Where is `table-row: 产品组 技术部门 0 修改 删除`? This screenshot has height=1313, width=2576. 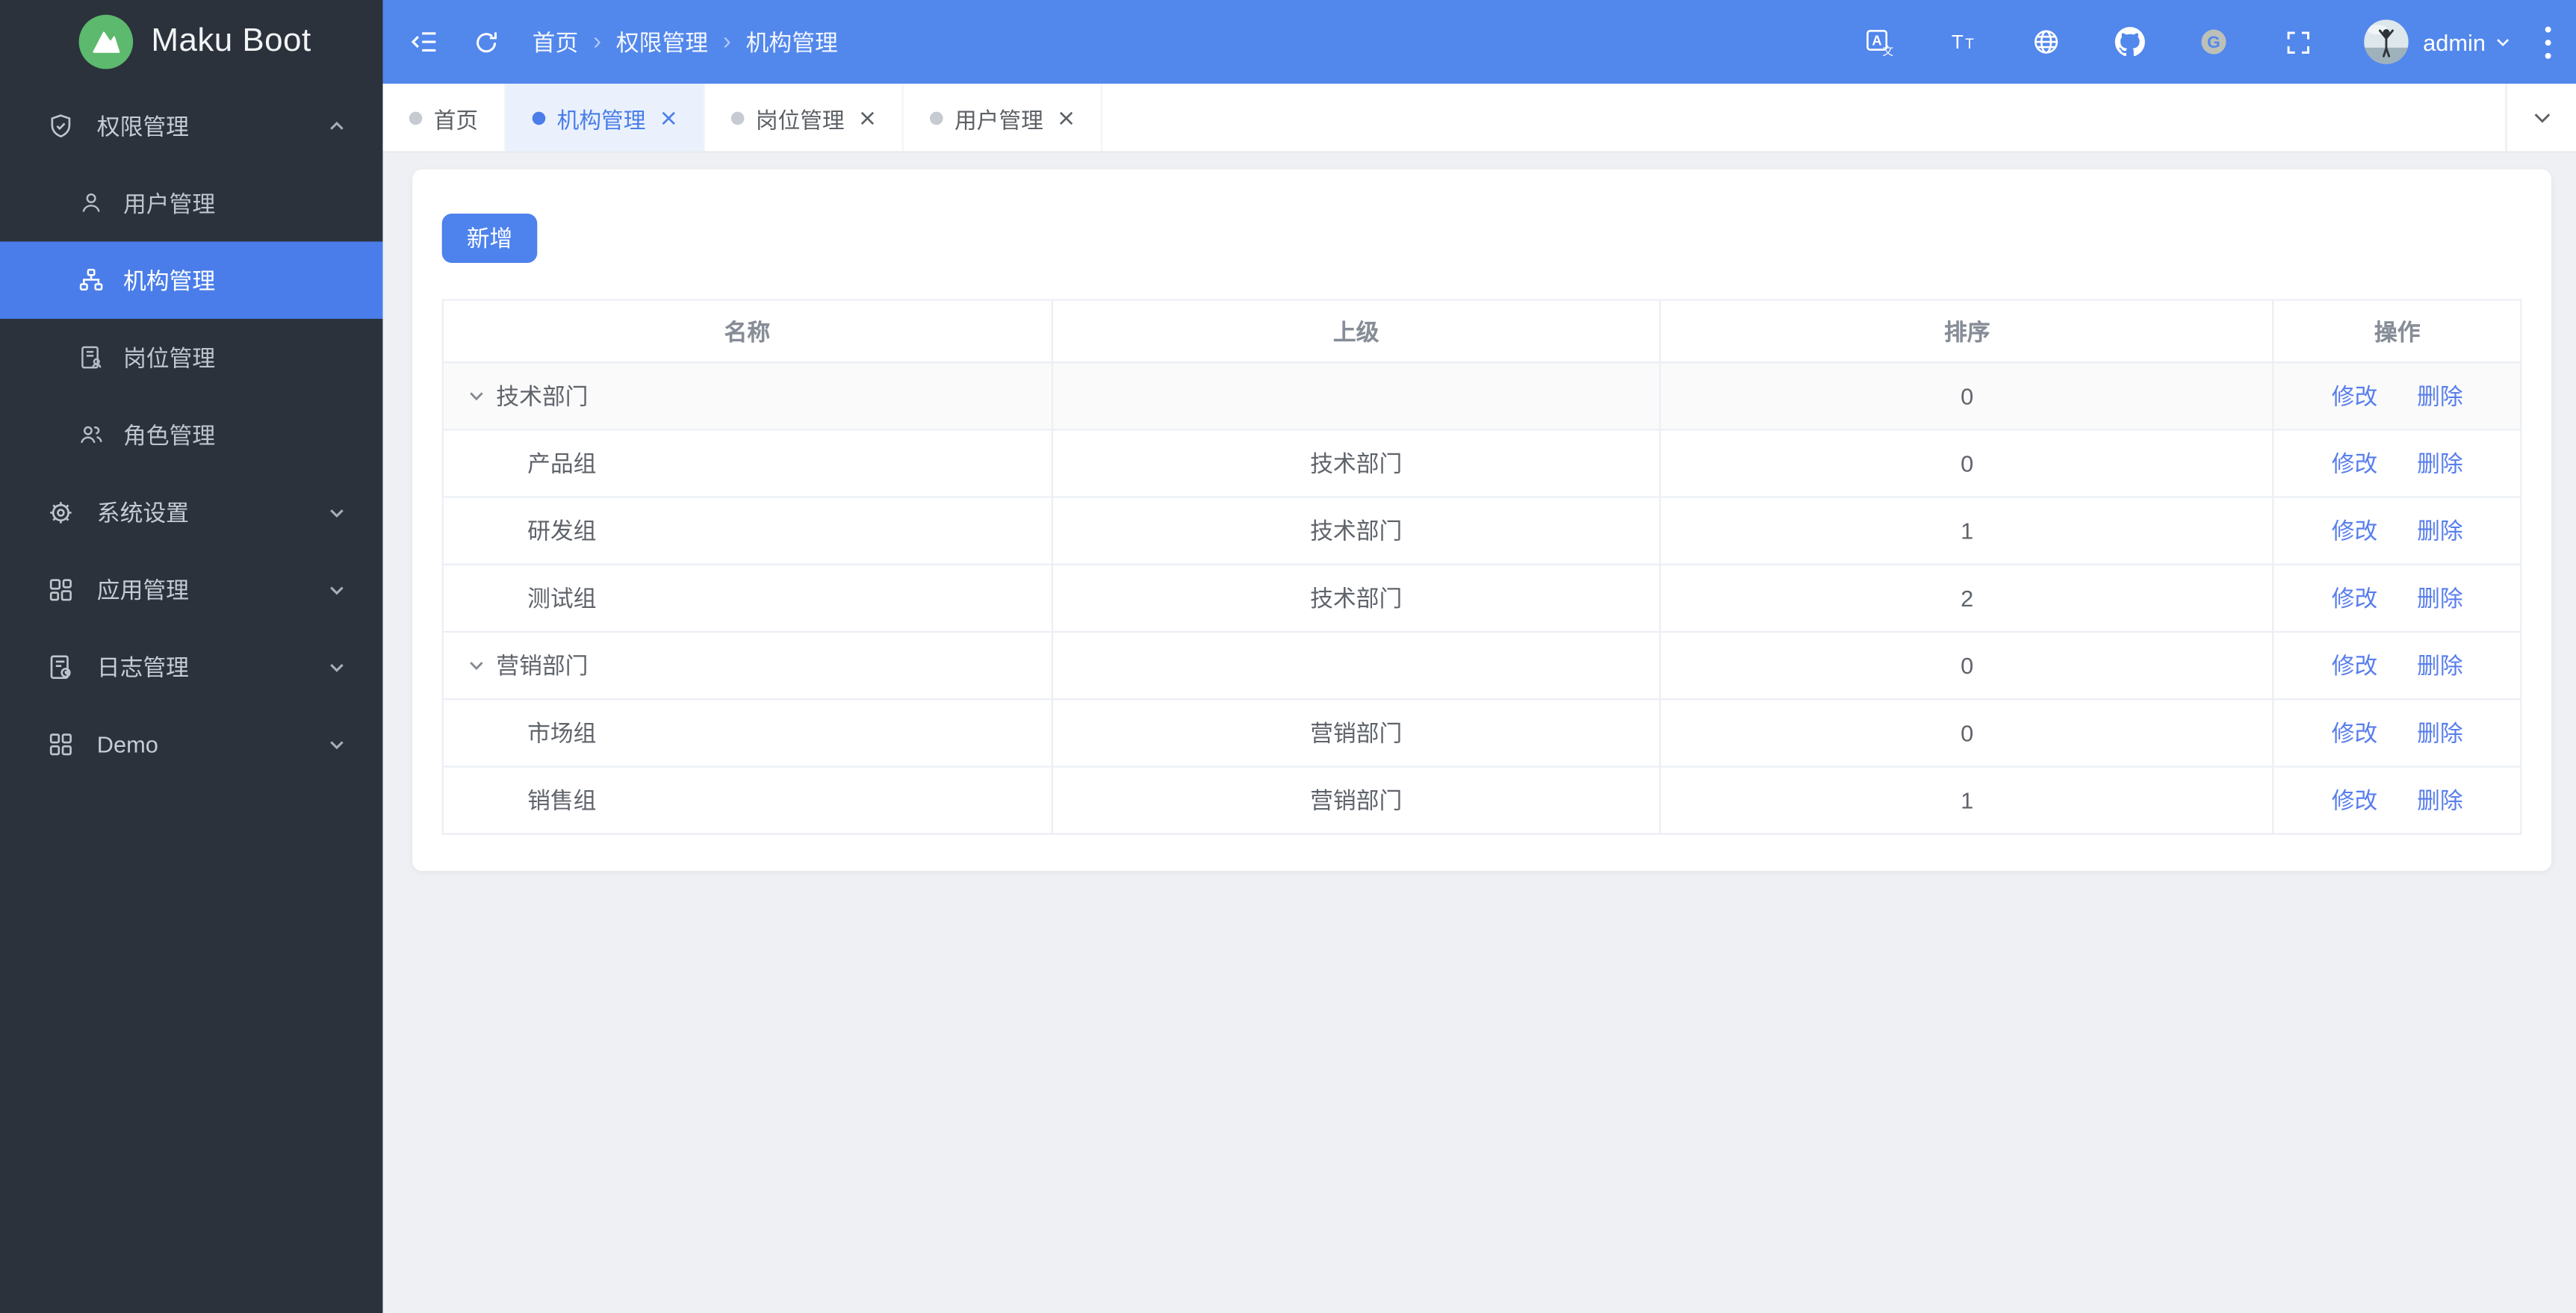
table-row: 产品组 技术部门 0 修改 删除 is located at coordinates (1481, 463).